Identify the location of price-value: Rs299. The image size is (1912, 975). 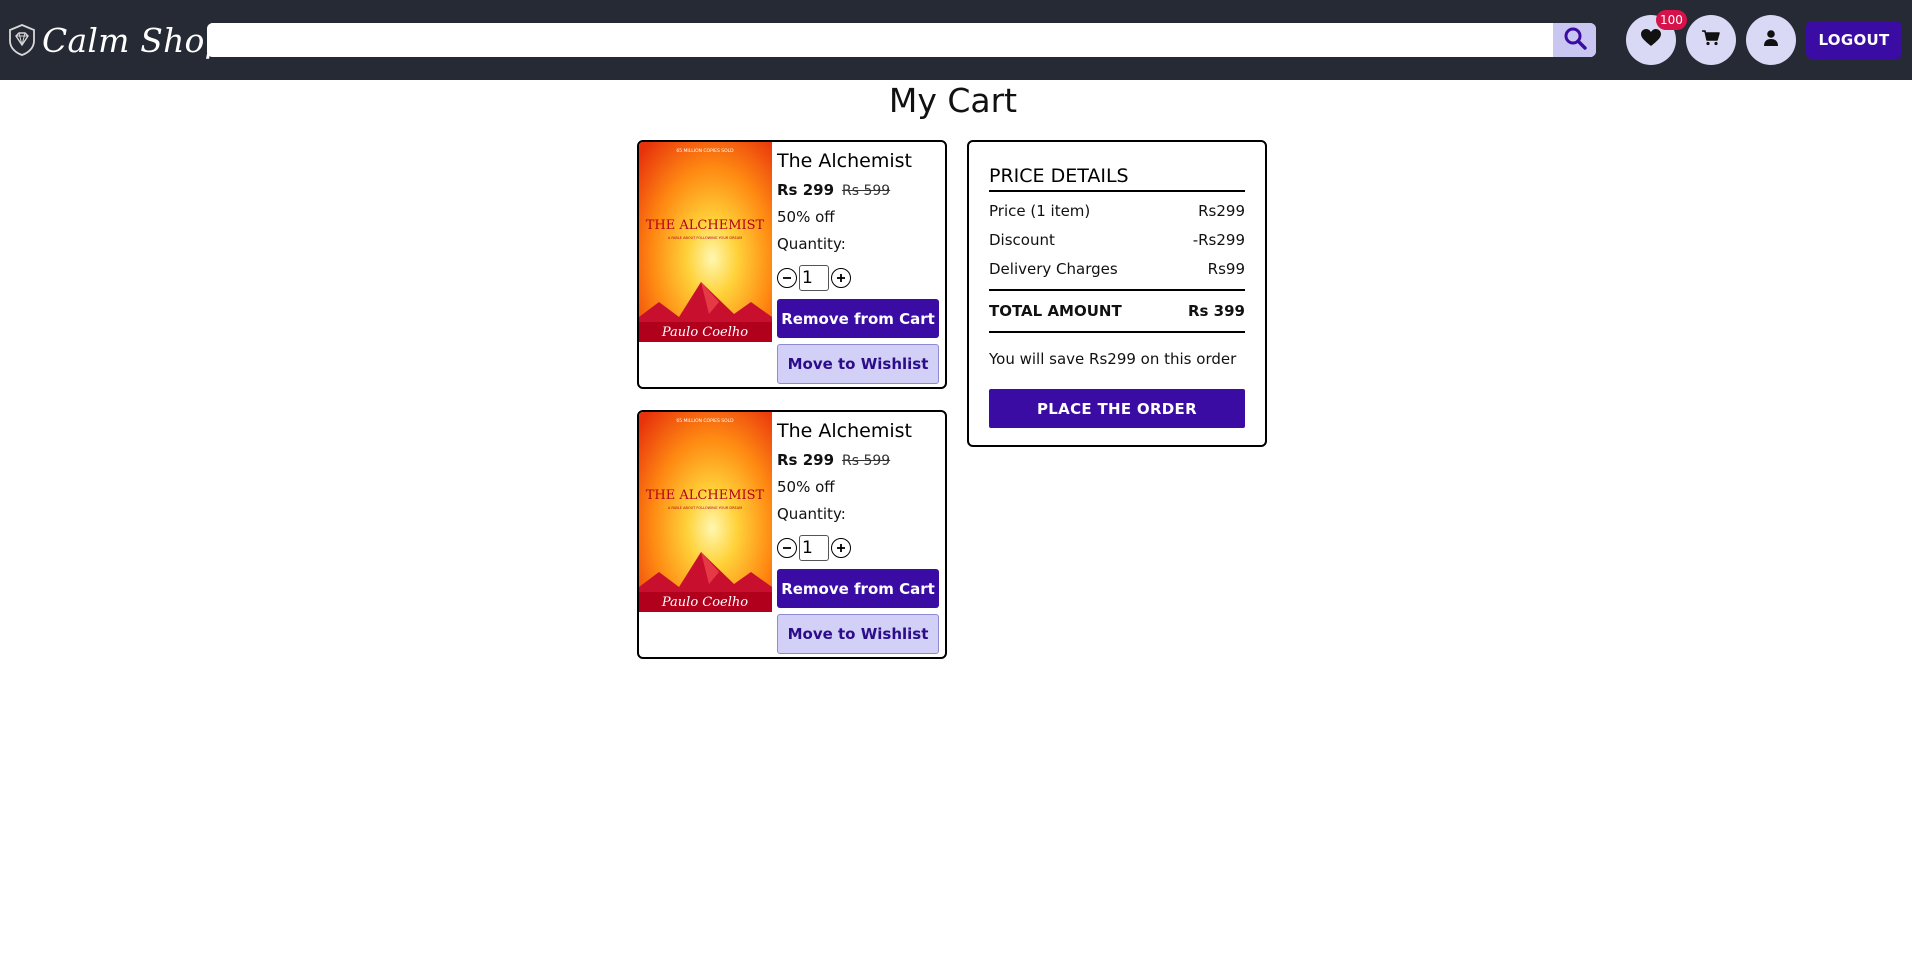
(1221, 211).